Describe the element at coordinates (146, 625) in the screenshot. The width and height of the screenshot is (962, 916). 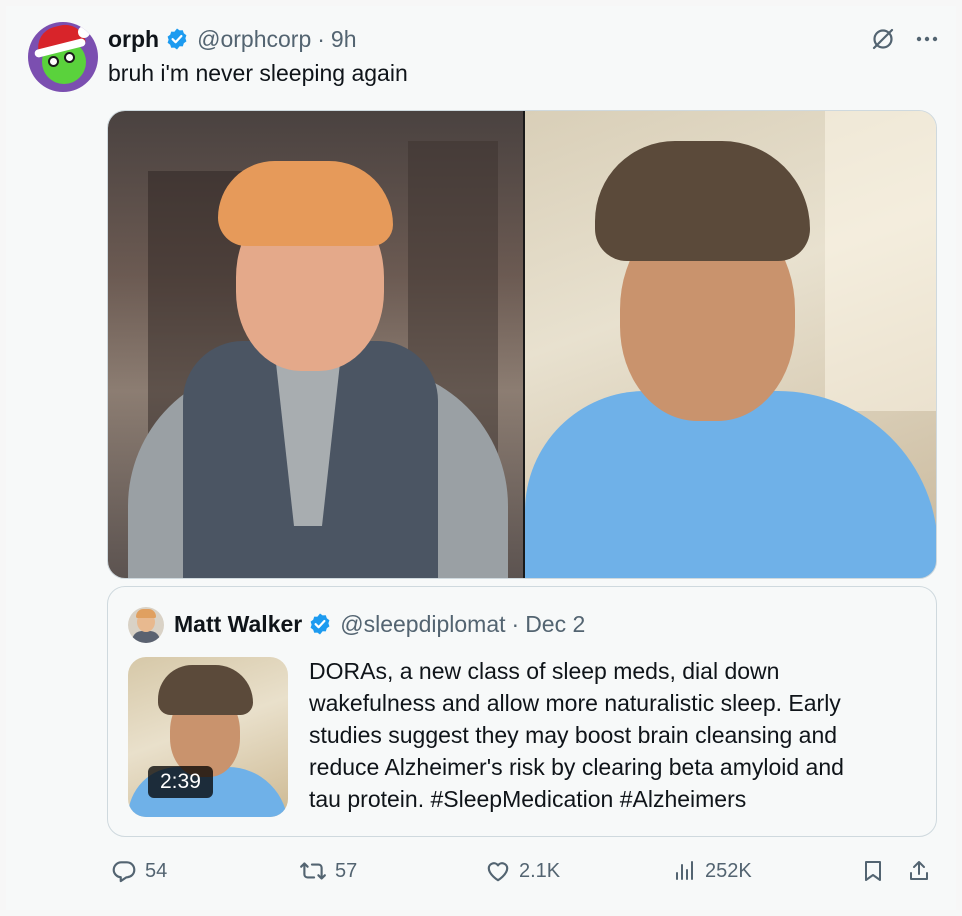
I see `quoted-author-avatar` at that location.